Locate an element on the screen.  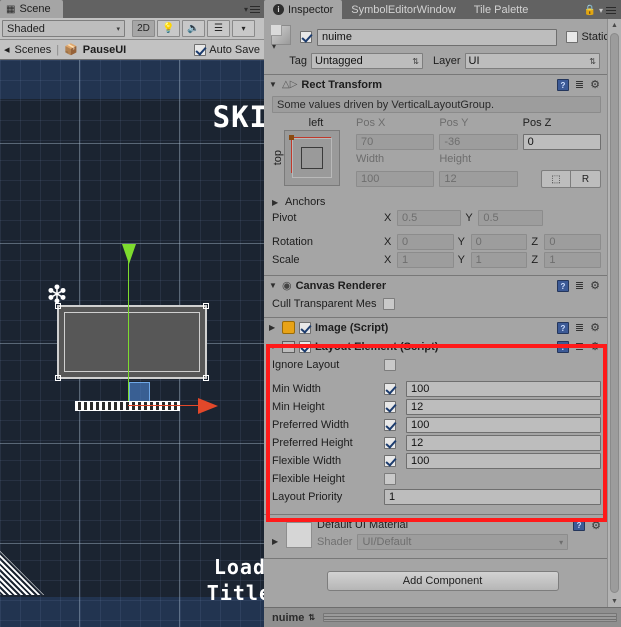
height-input: 12 is located at coordinates (478, 179).